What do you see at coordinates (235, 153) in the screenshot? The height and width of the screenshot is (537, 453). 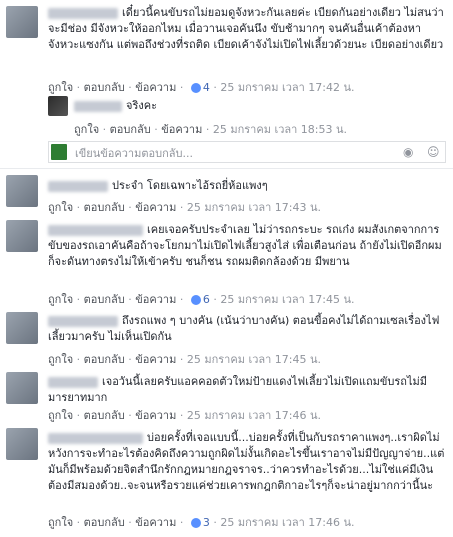 I see `reply-input` at bounding box center [235, 153].